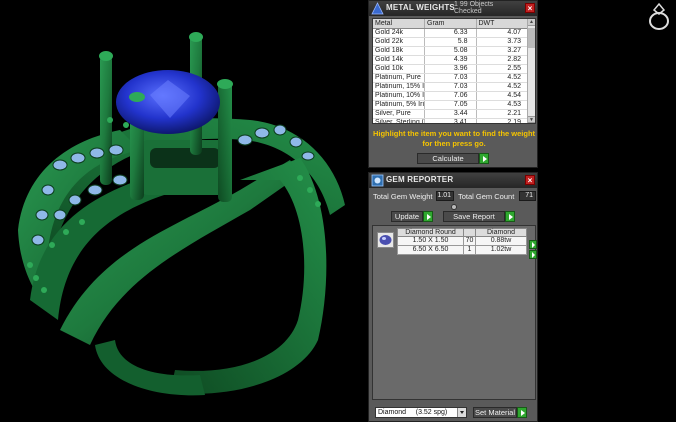 This screenshot has height=422, width=676. I want to click on table-row: Gold 22k 5.8 3.73, so click(450, 42).